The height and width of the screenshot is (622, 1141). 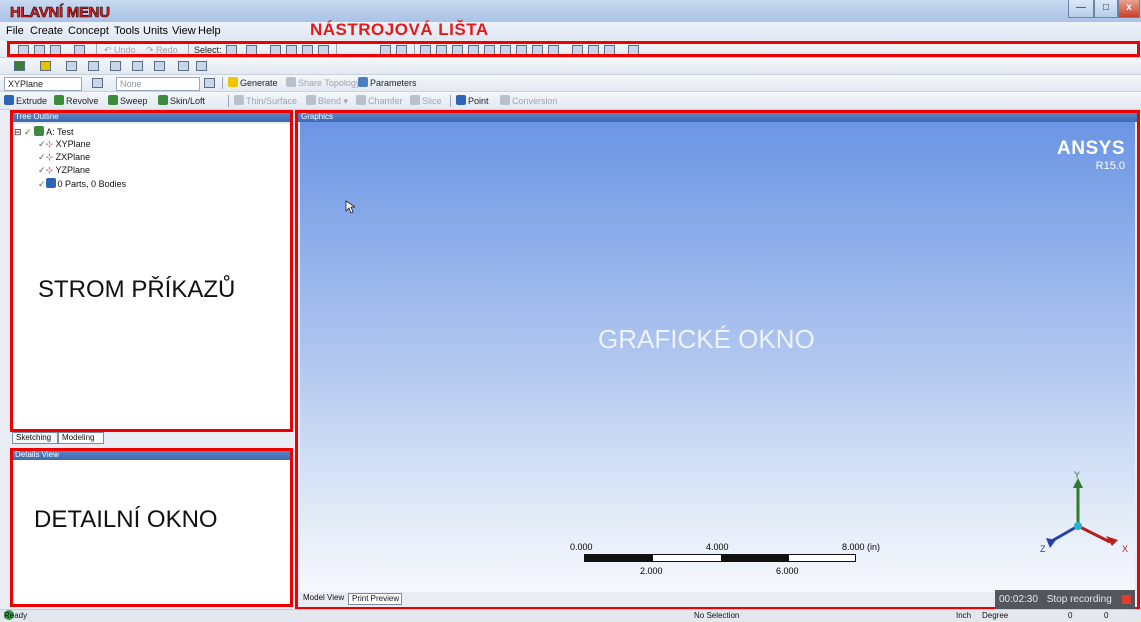 What do you see at coordinates (45, 66) in the screenshot?
I see `sketch-icon` at bounding box center [45, 66].